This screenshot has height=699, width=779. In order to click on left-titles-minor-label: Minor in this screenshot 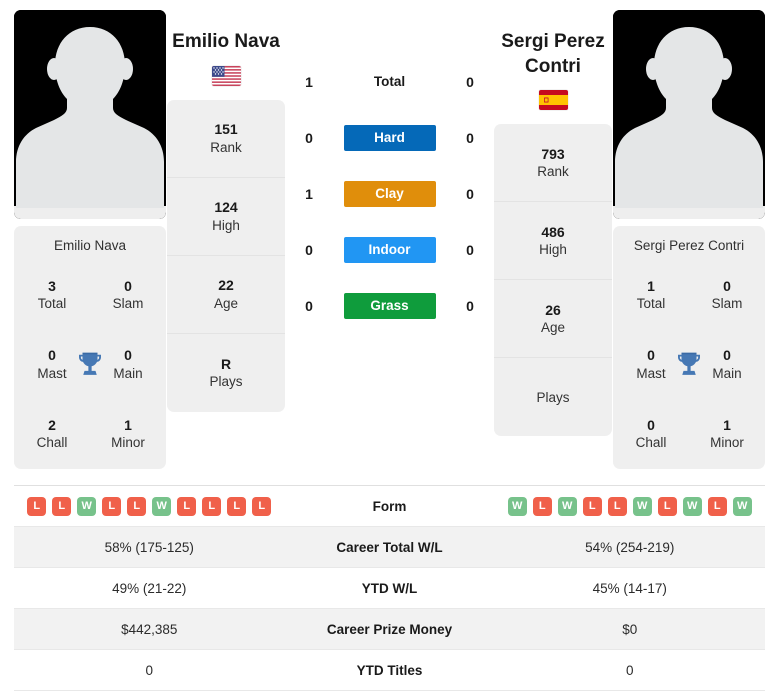, I will do `click(128, 443)`.